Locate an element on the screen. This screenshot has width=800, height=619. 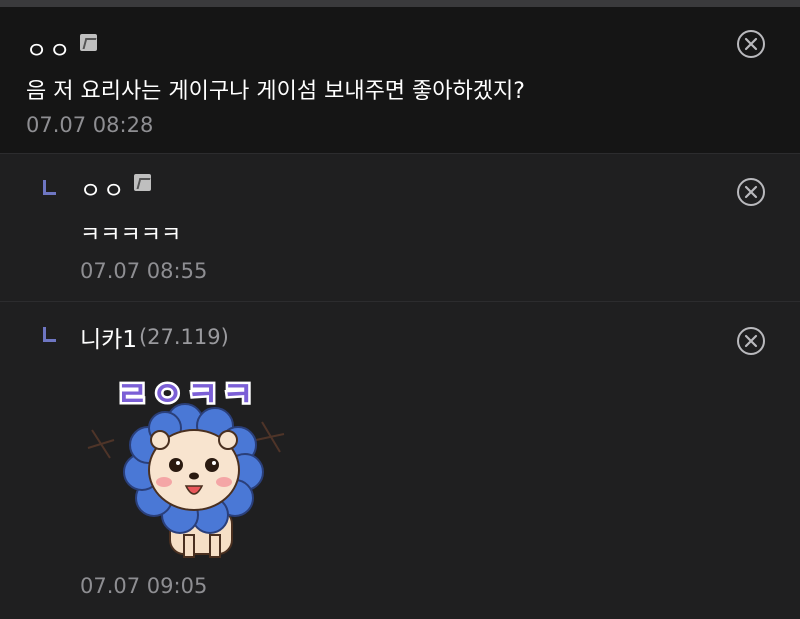
reply-author-row: ㅇㅇ is located at coordinates (116, 188).